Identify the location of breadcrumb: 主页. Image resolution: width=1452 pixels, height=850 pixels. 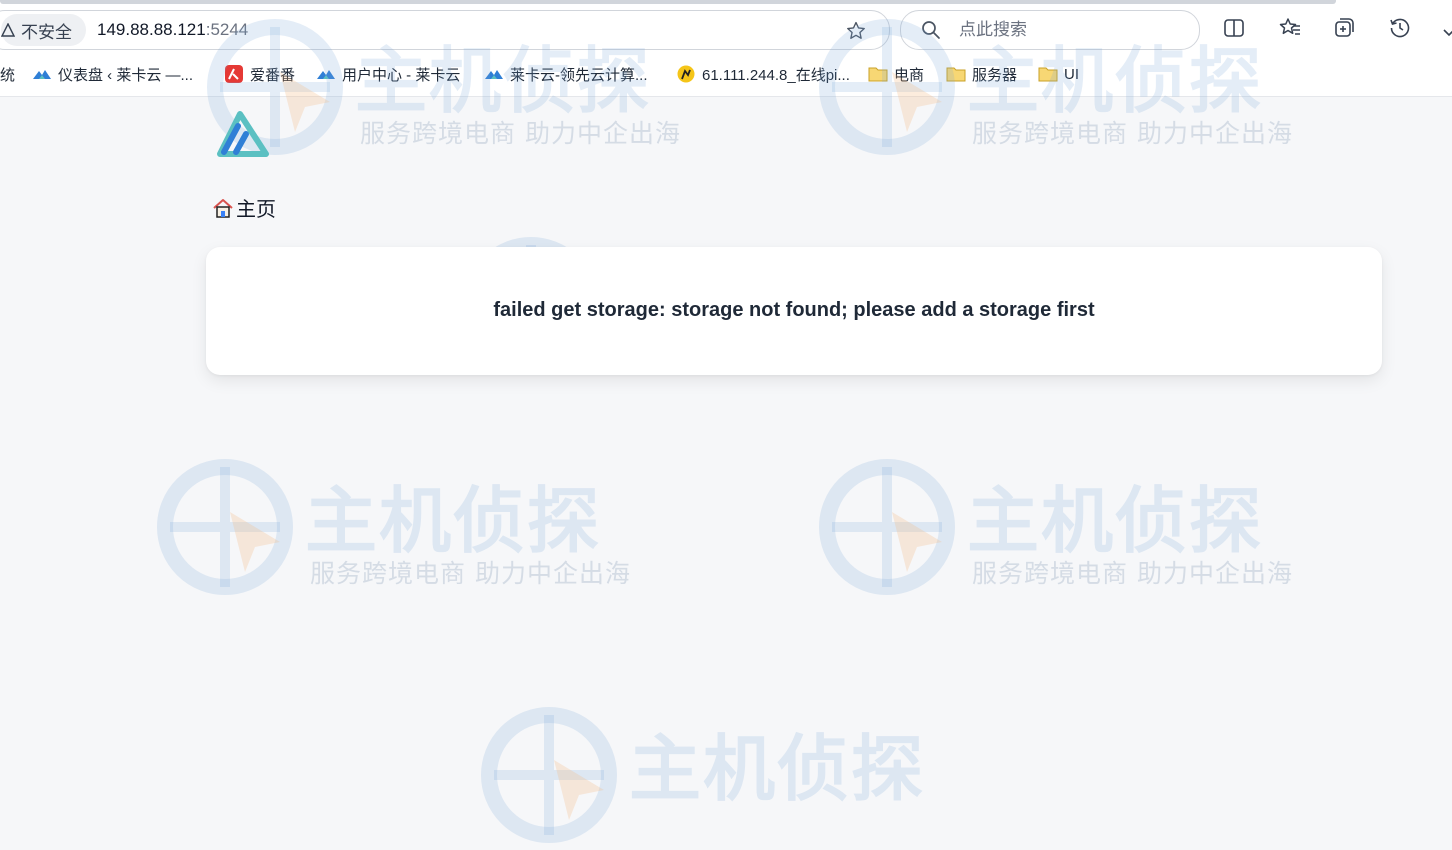
(244, 207).